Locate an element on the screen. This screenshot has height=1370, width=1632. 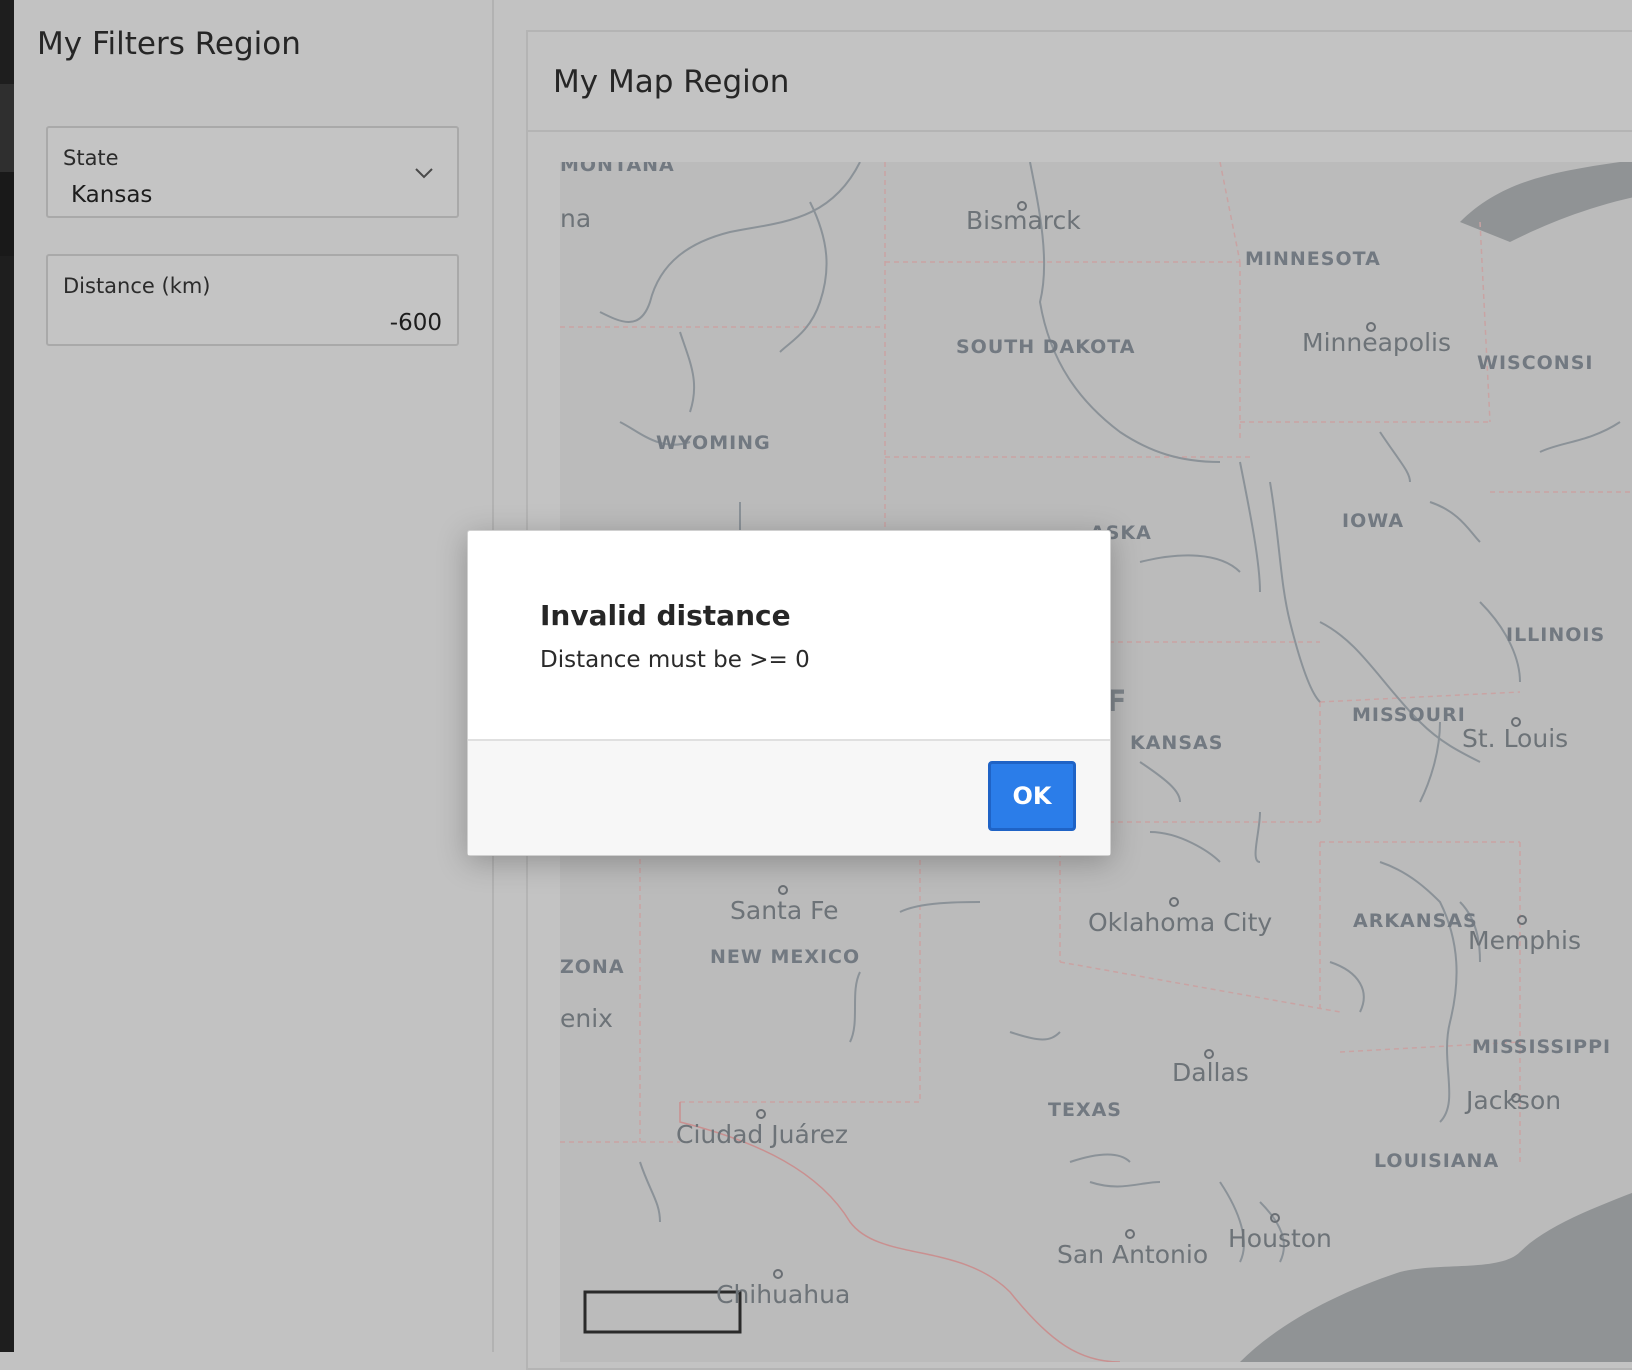
map-label-new-mexico: NEW MEXICO is located at coordinates (785, 957).